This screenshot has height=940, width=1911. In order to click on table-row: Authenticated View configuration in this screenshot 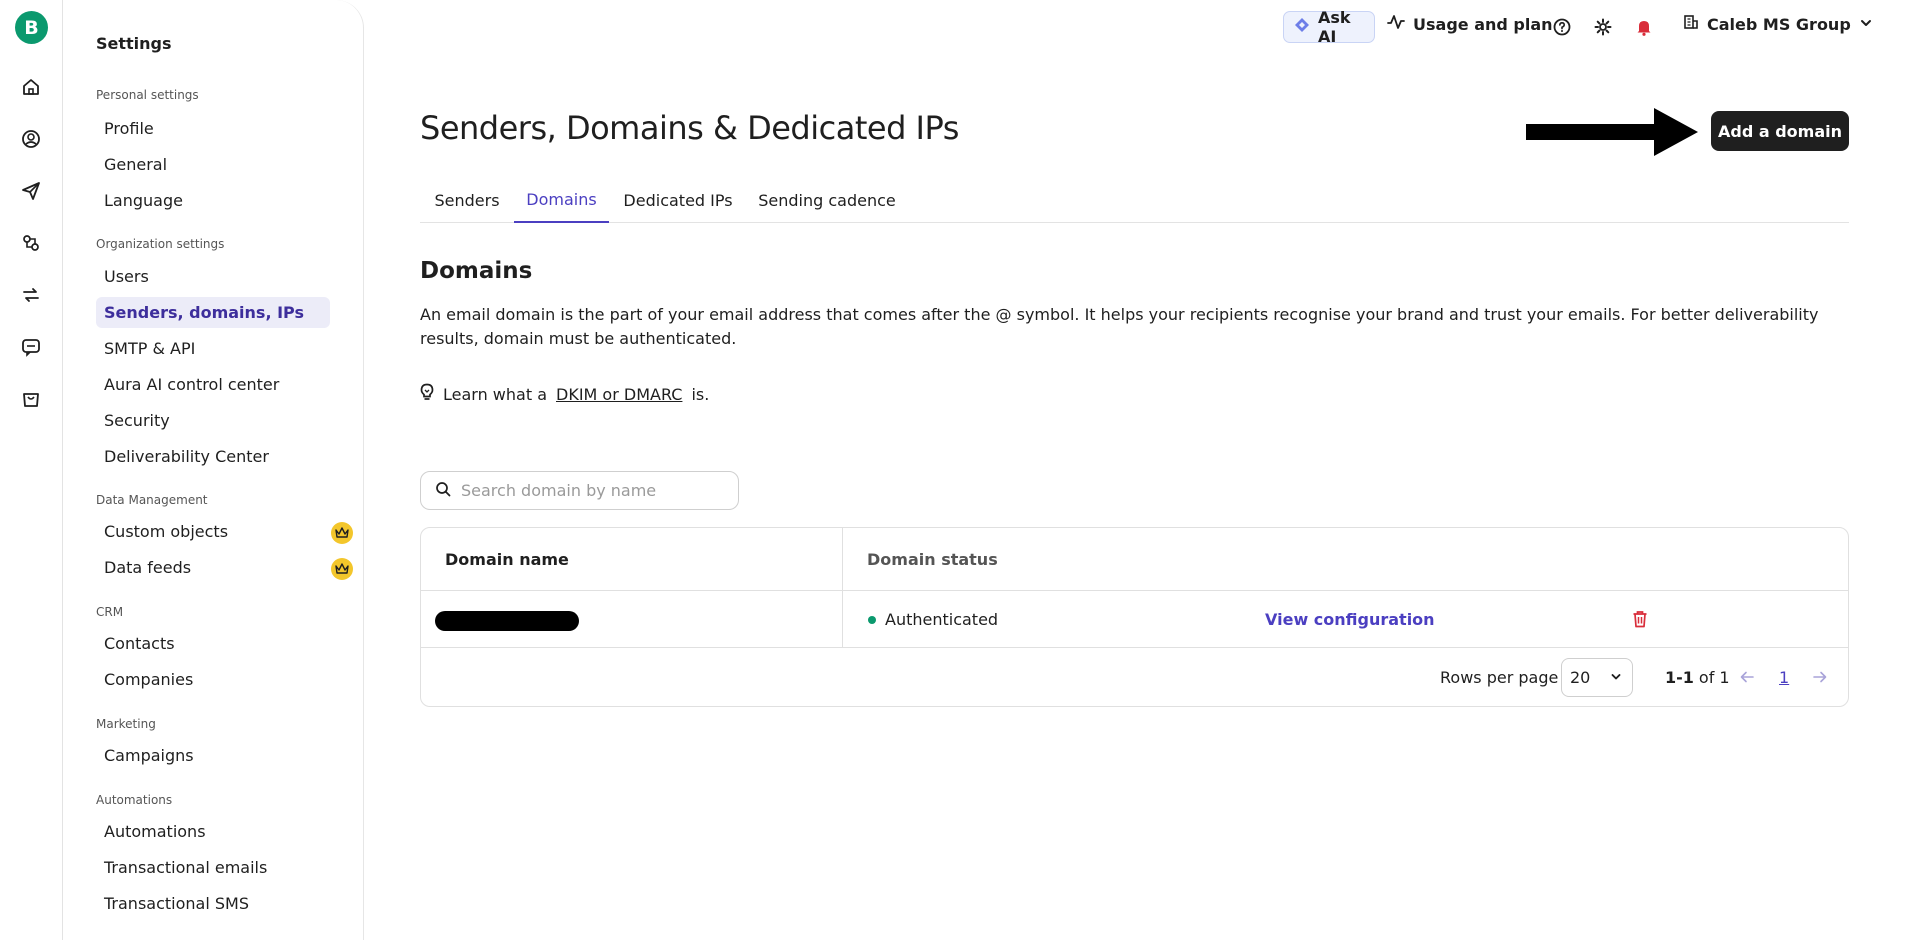, I will do `click(1134, 619)`.